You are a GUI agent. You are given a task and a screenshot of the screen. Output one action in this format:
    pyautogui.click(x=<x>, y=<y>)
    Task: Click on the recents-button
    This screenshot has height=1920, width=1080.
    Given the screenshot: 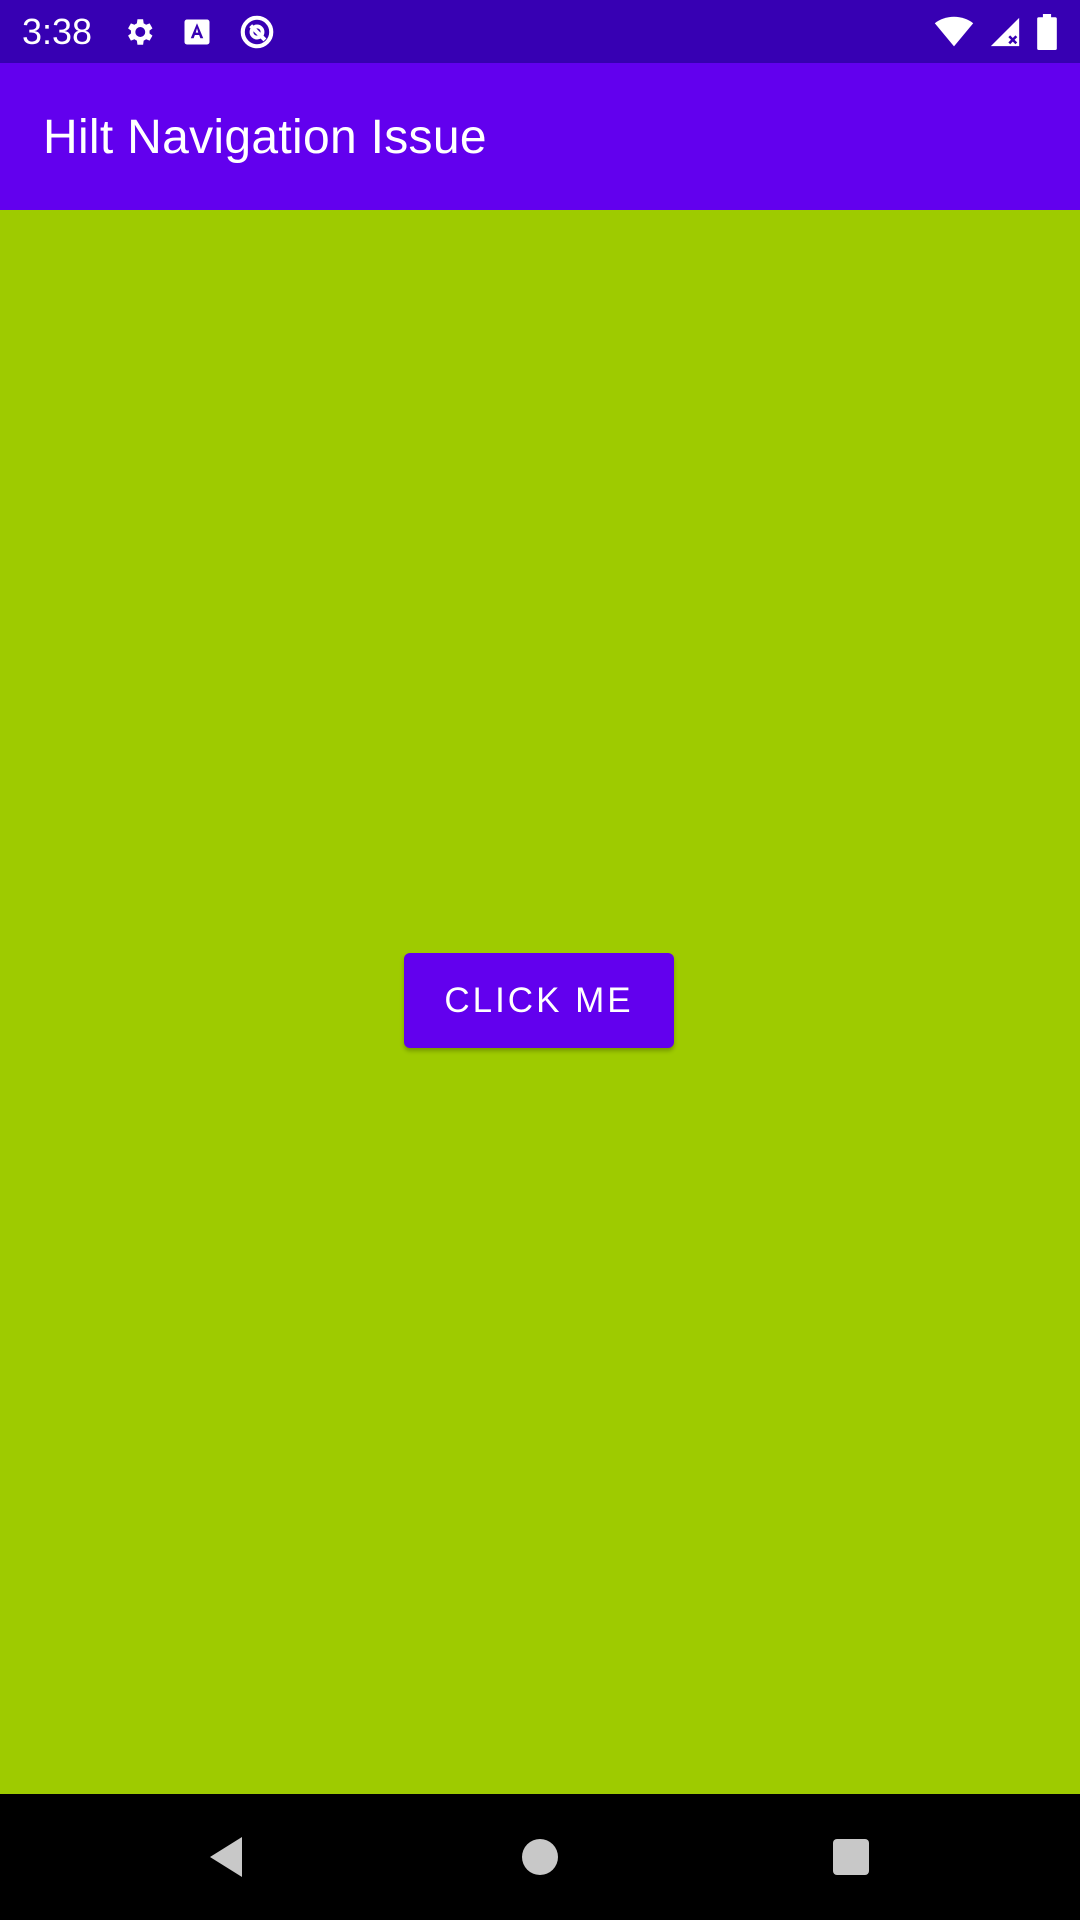 What is the action you would take?
    pyautogui.click(x=851, y=1857)
    